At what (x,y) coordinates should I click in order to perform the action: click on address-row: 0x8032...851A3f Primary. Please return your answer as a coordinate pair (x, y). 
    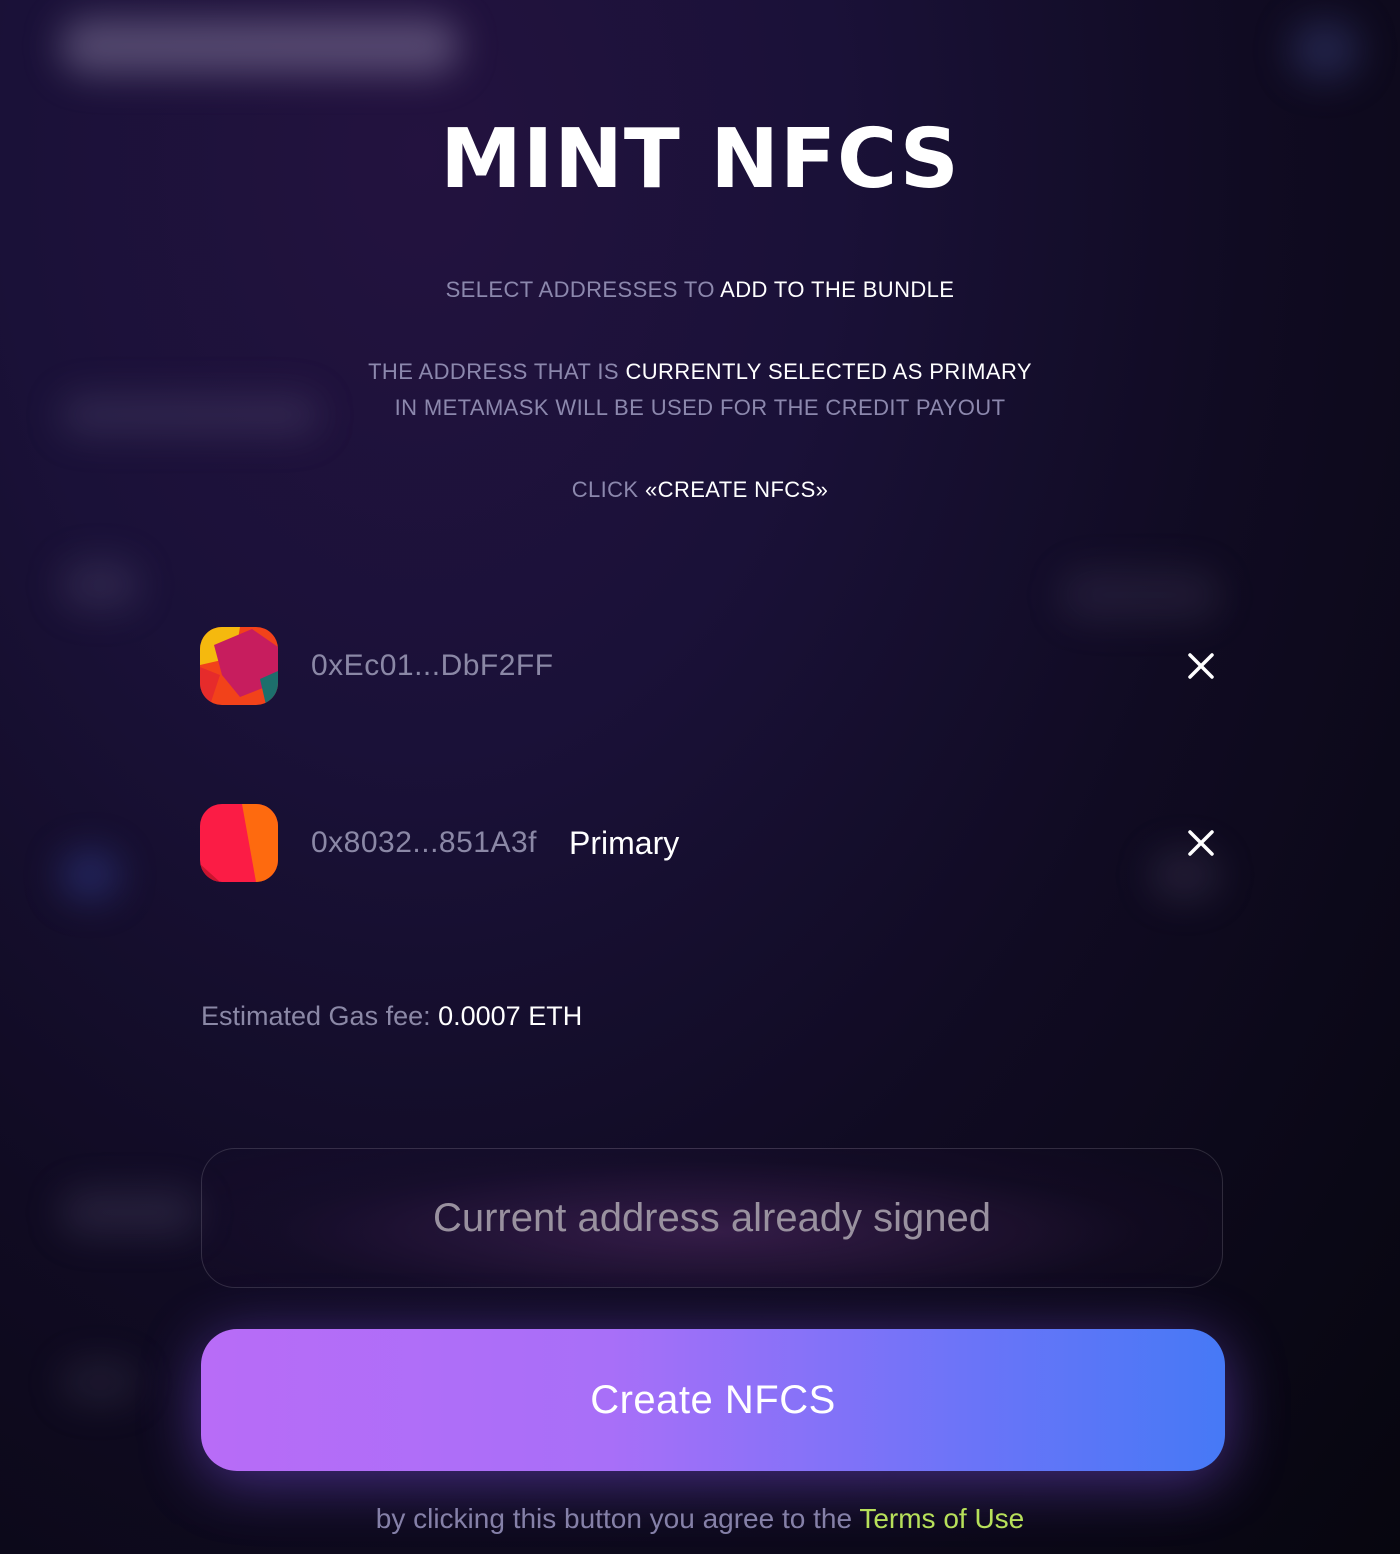
    Looking at the image, I should click on (713, 843).